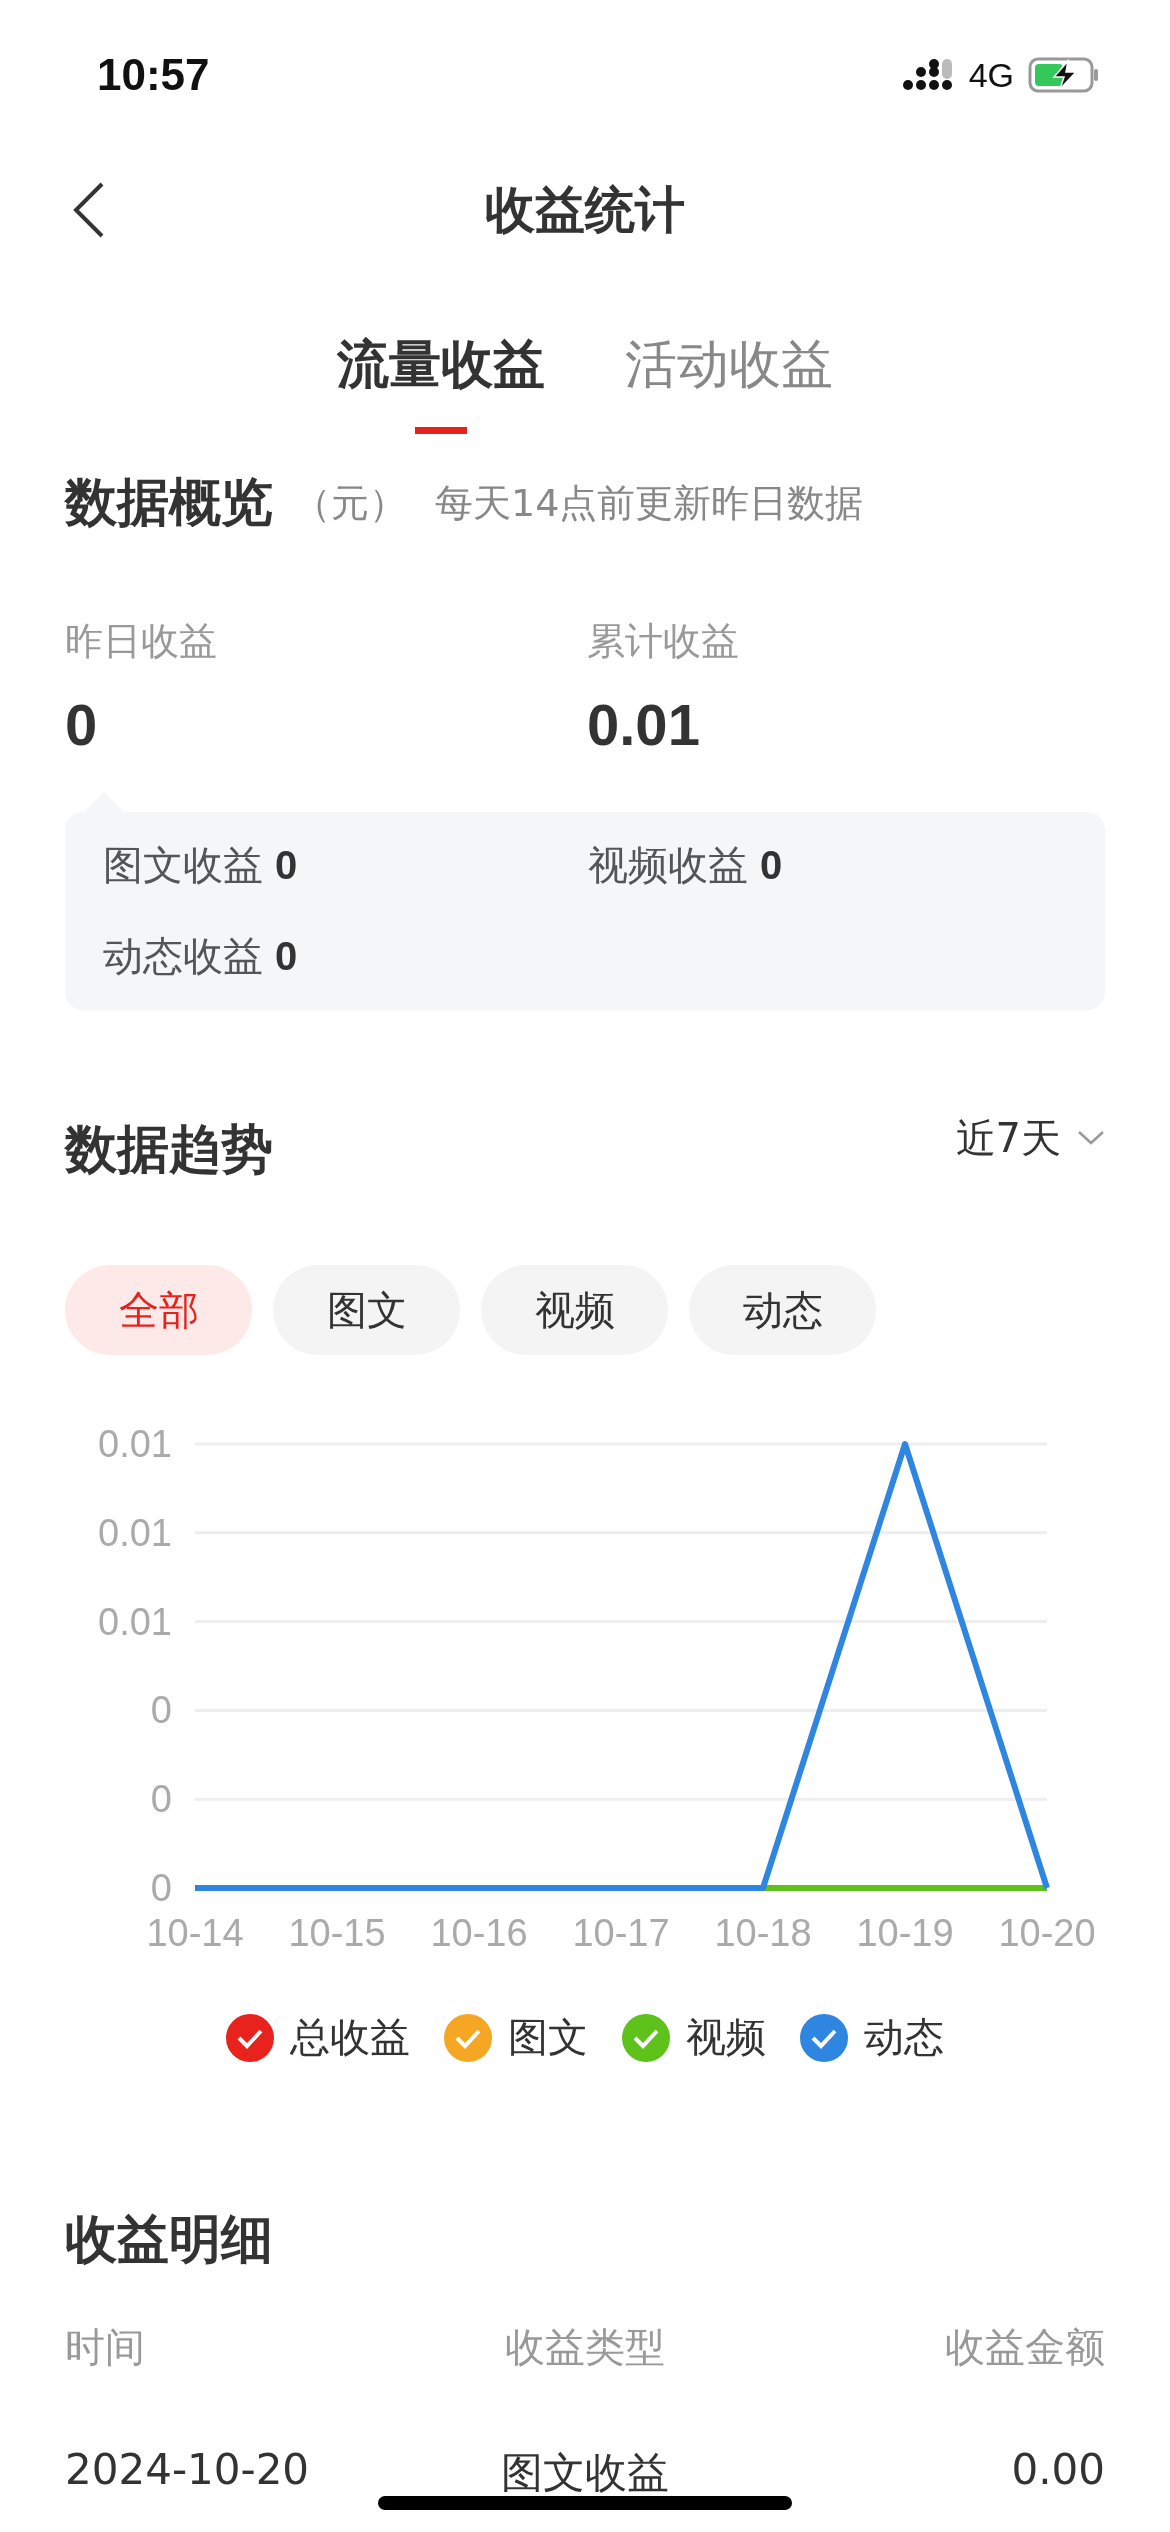  What do you see at coordinates (585, 2347) in the screenshot?
I see `column-header: 收益类型` at bounding box center [585, 2347].